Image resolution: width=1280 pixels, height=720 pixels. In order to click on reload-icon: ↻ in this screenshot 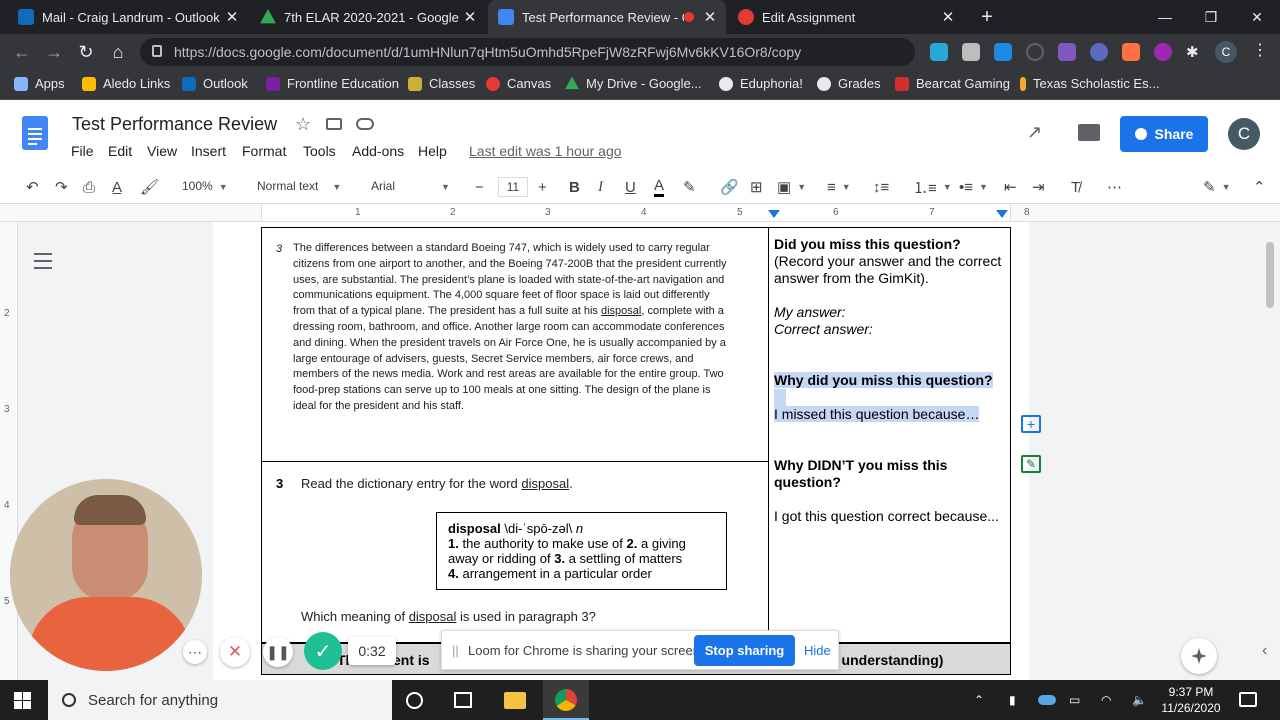, I will do `click(86, 52)`.